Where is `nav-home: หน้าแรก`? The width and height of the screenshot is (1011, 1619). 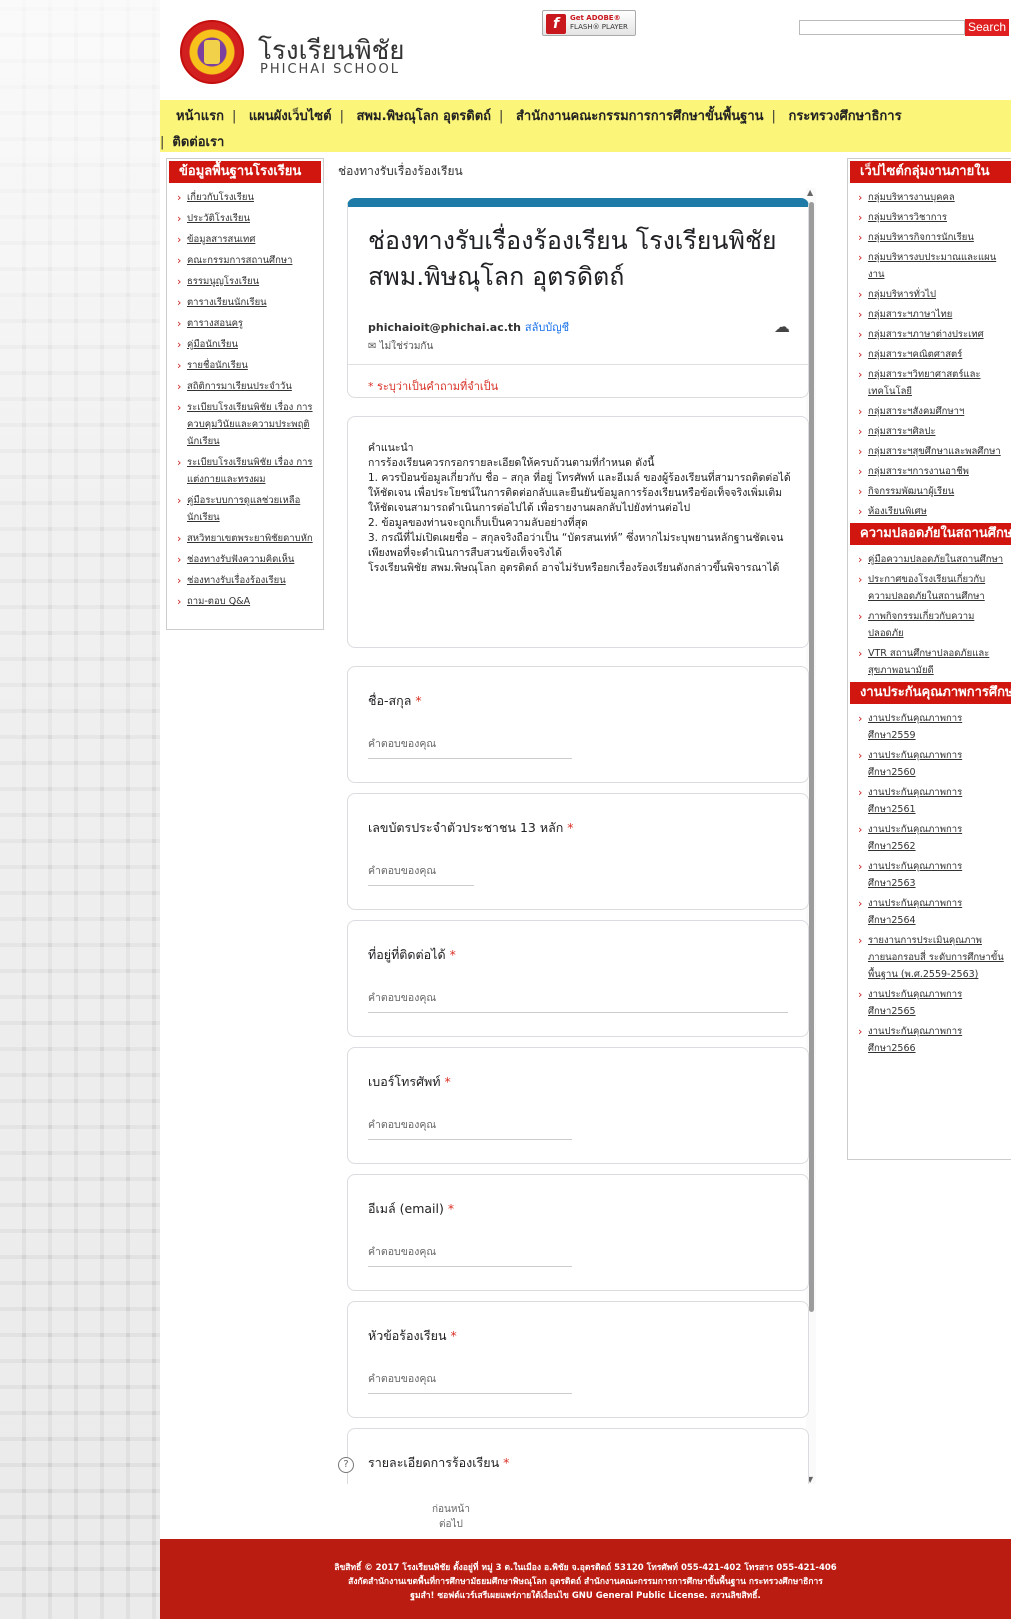 nav-home: หน้าแรก is located at coordinates (200, 116).